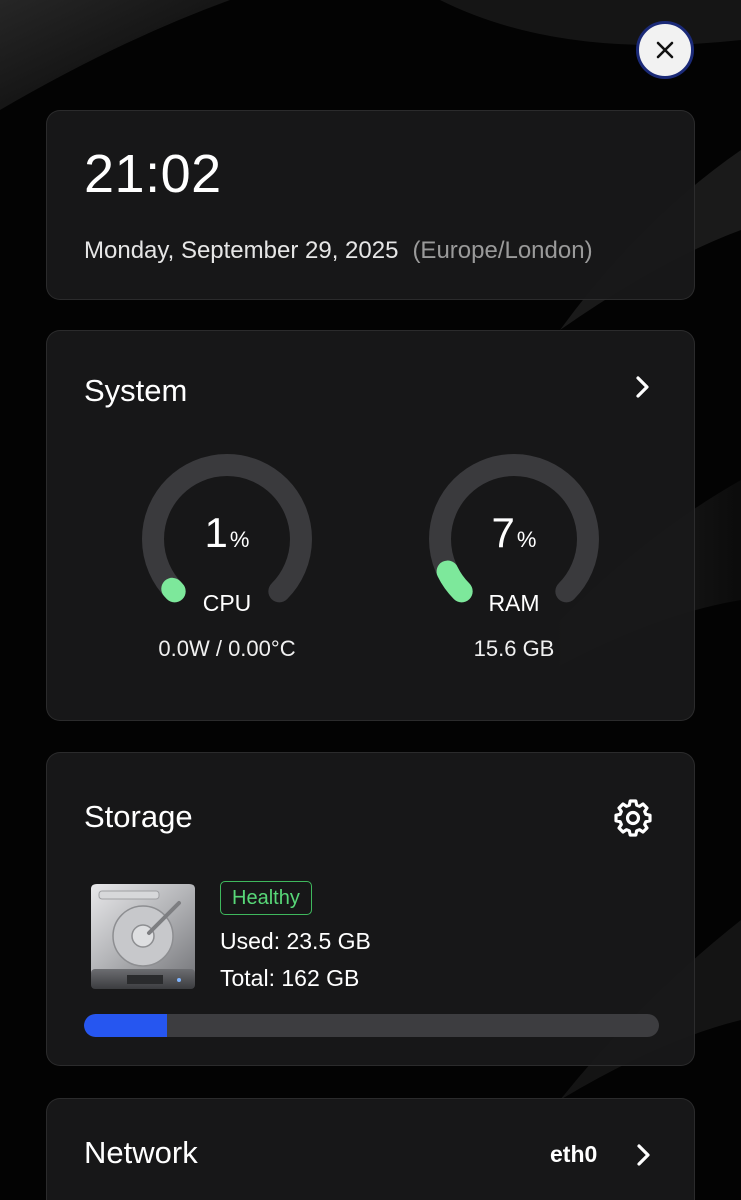 This screenshot has height=1200, width=741. I want to click on clock-timezone: (Europe/London), so click(502, 250).